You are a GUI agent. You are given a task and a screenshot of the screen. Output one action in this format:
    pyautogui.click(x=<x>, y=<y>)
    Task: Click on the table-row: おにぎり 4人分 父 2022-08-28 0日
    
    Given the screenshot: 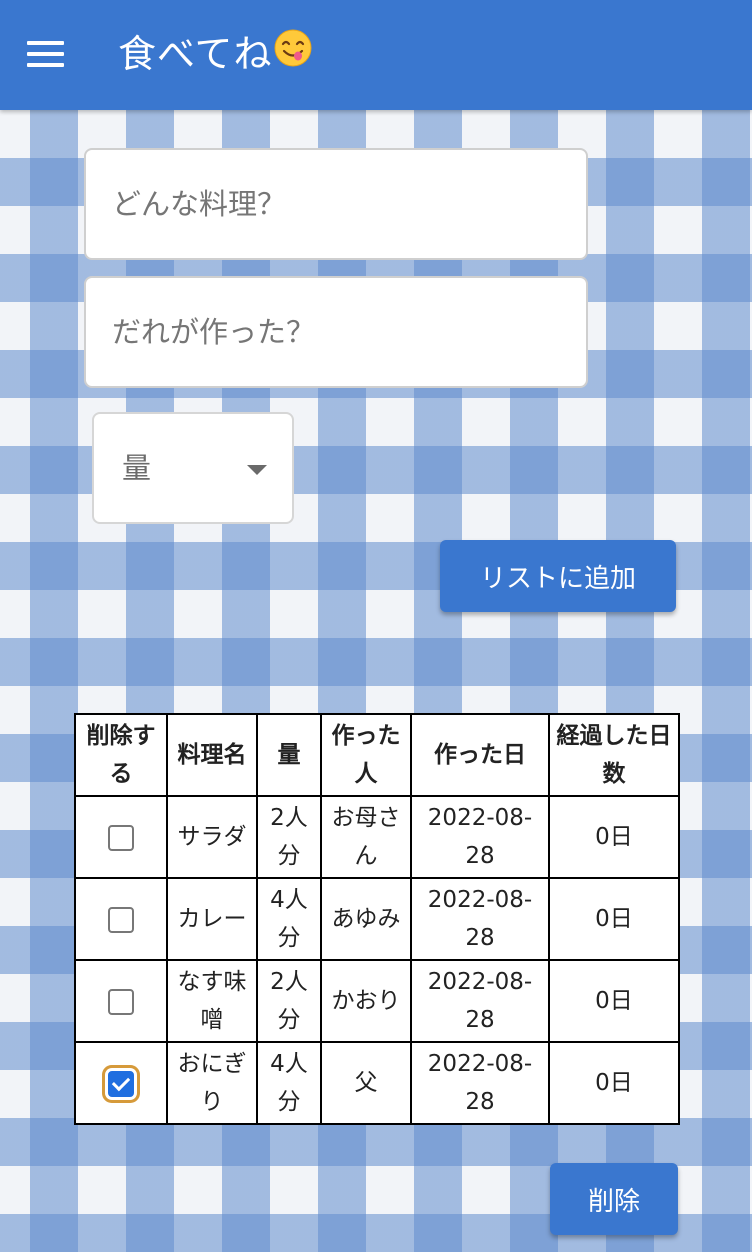 What is the action you would take?
    pyautogui.click(x=377, y=1083)
    